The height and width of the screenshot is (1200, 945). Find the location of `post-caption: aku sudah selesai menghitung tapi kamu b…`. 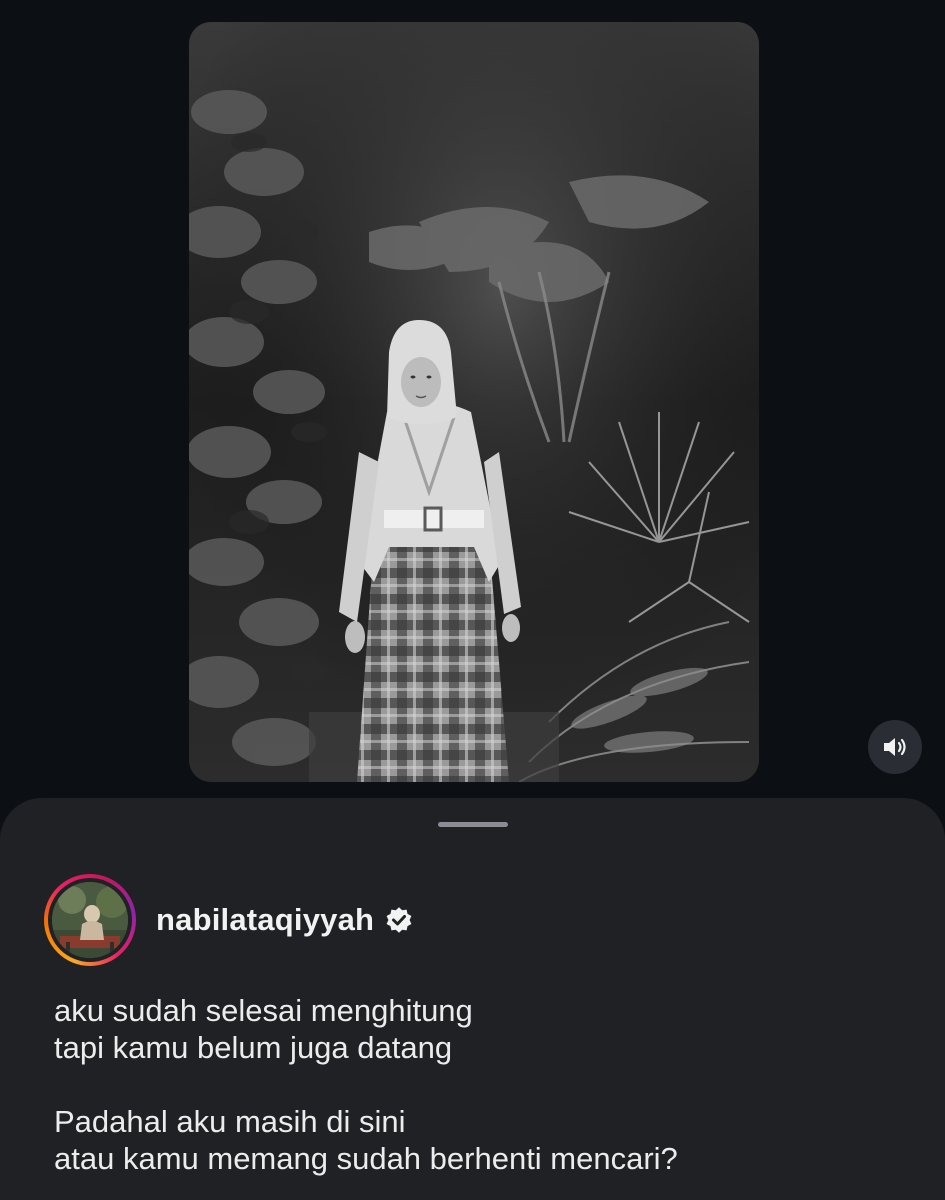

post-caption: aku sudah selesai menghitung tapi kamu b… is located at coordinates (474, 1084).